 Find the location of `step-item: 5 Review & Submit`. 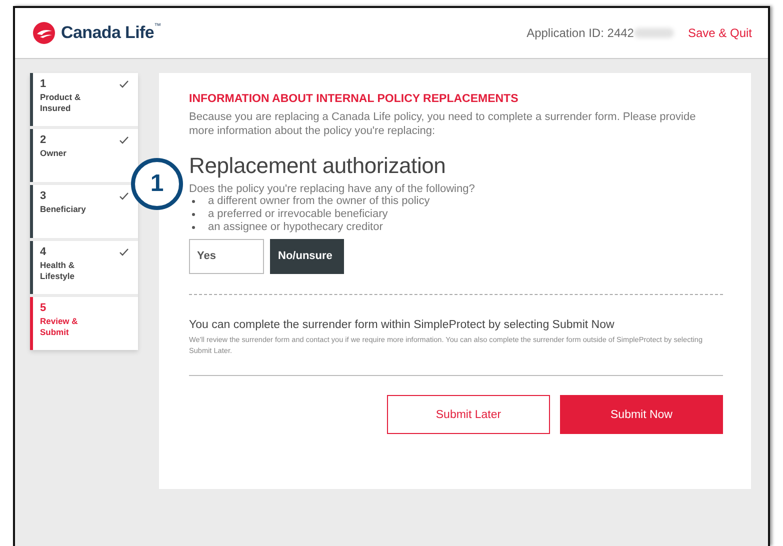

step-item: 5 Review & Submit is located at coordinates (84, 323).